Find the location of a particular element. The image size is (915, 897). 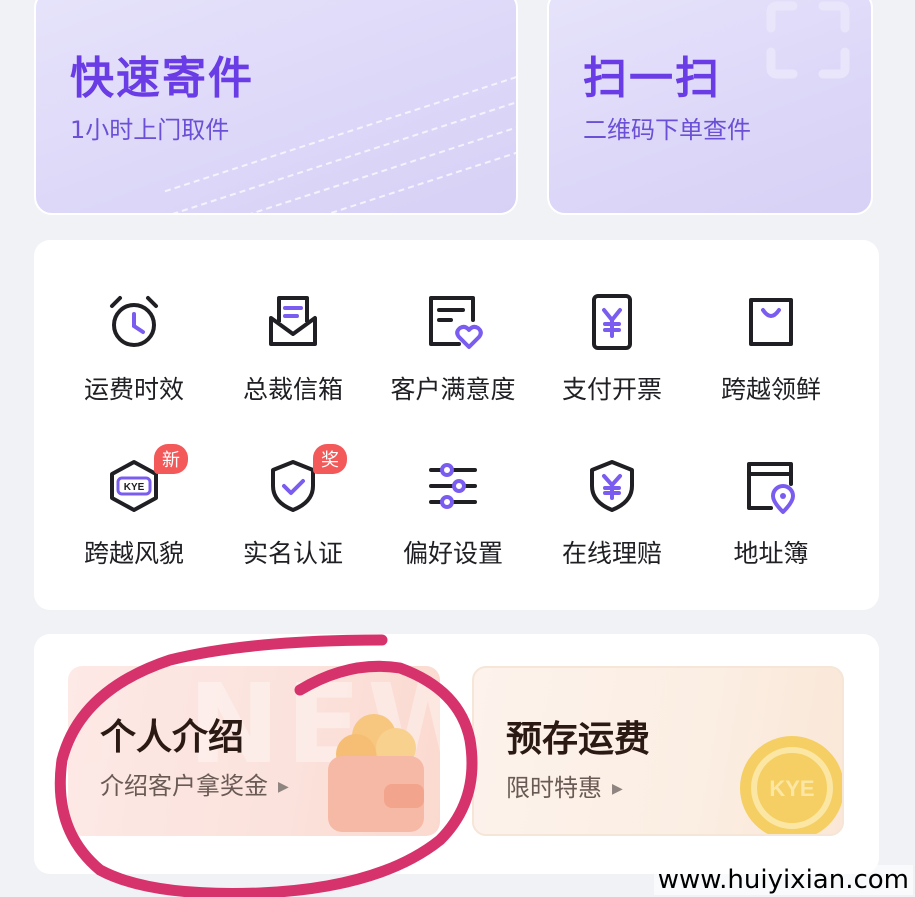

grid-item-label: 在线理赔 is located at coordinates (611, 553).